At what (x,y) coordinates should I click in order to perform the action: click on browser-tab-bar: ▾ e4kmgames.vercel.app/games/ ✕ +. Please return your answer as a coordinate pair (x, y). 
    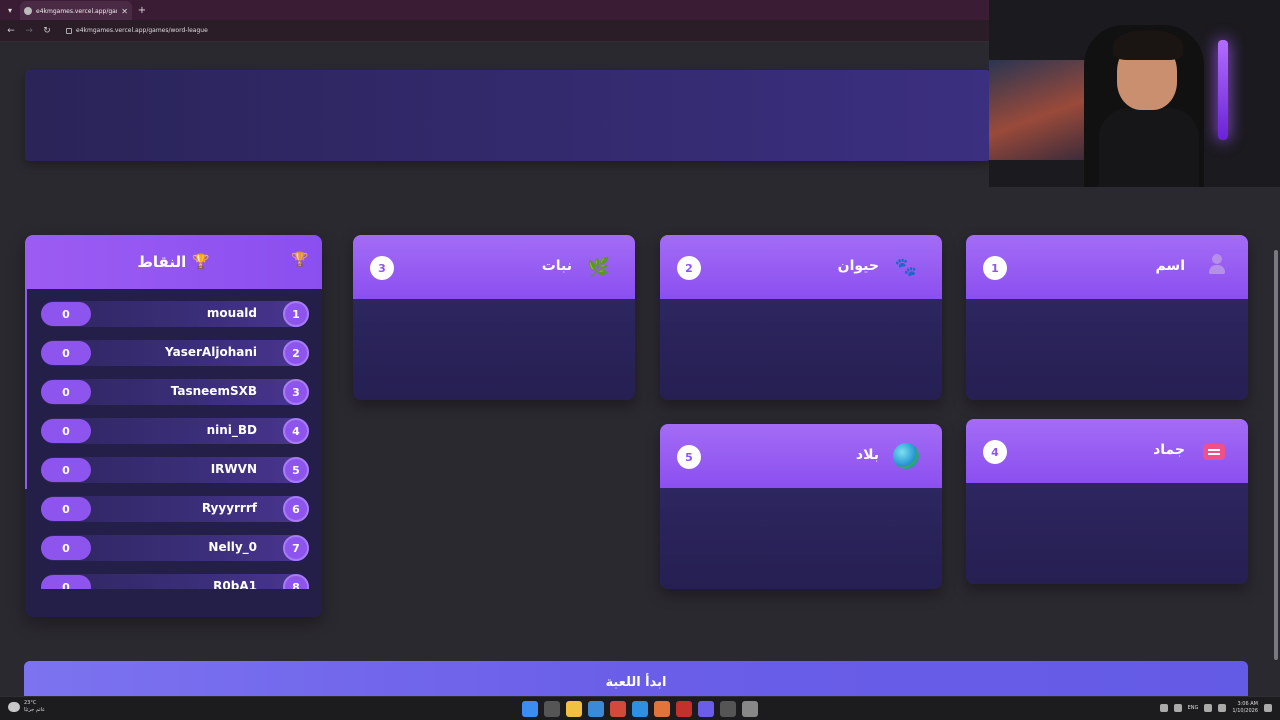
    Looking at the image, I should click on (495, 10).